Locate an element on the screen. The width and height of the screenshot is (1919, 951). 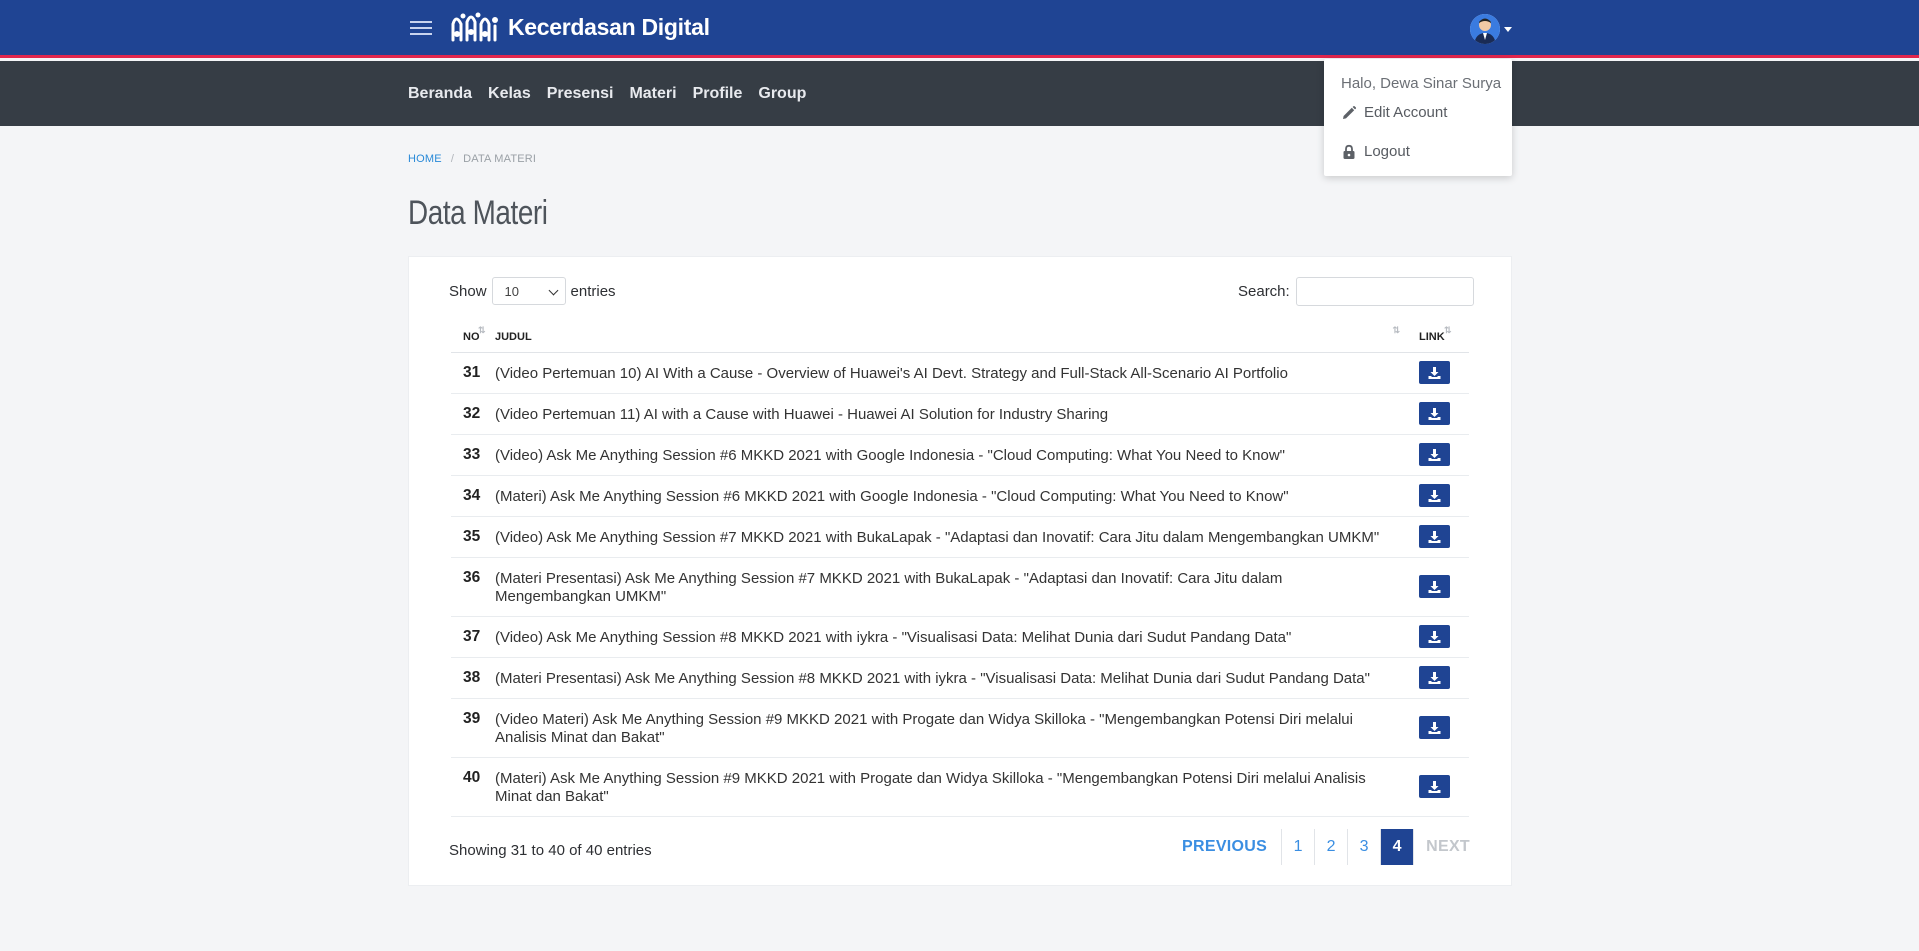
edit-account-label: Edit Account is located at coordinates (1406, 112).